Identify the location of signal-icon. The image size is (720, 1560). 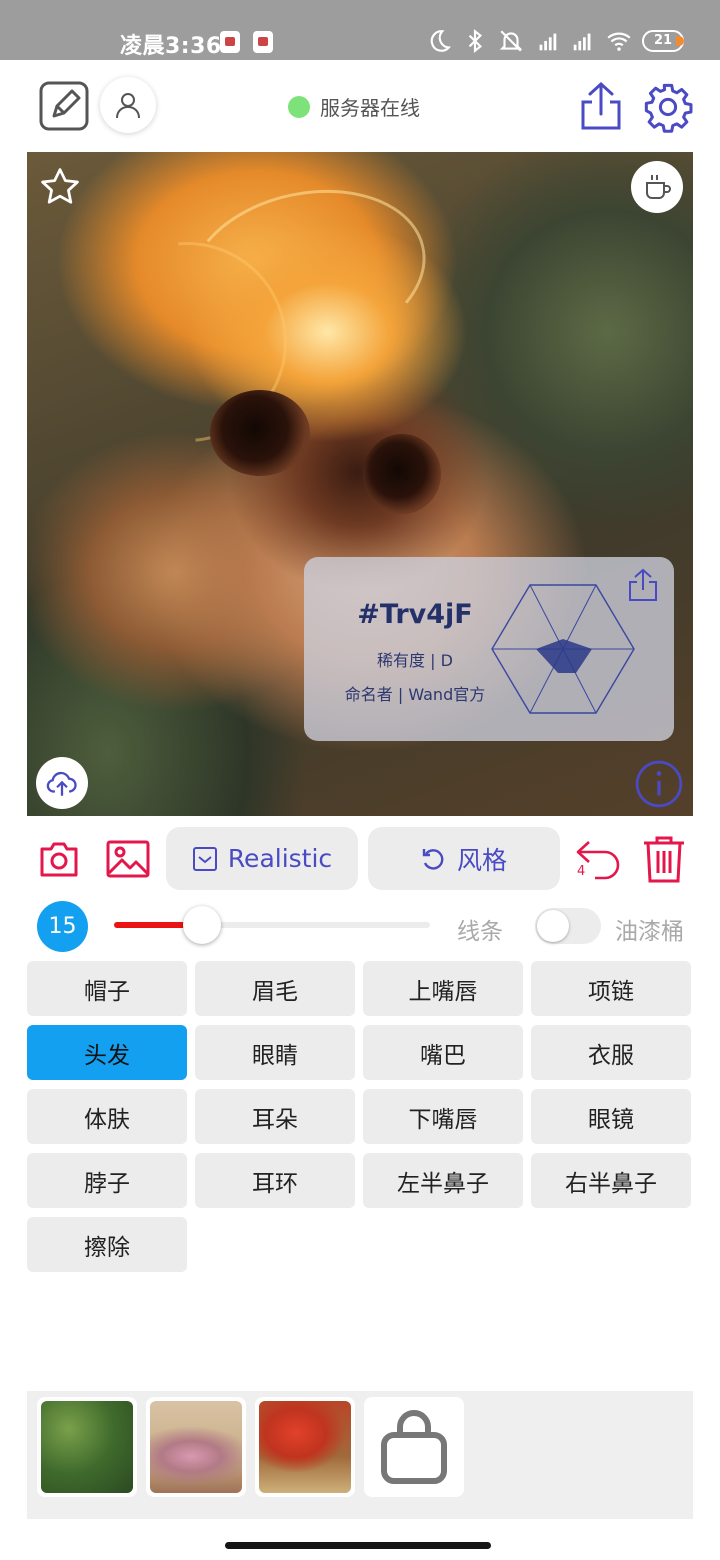
(582, 42).